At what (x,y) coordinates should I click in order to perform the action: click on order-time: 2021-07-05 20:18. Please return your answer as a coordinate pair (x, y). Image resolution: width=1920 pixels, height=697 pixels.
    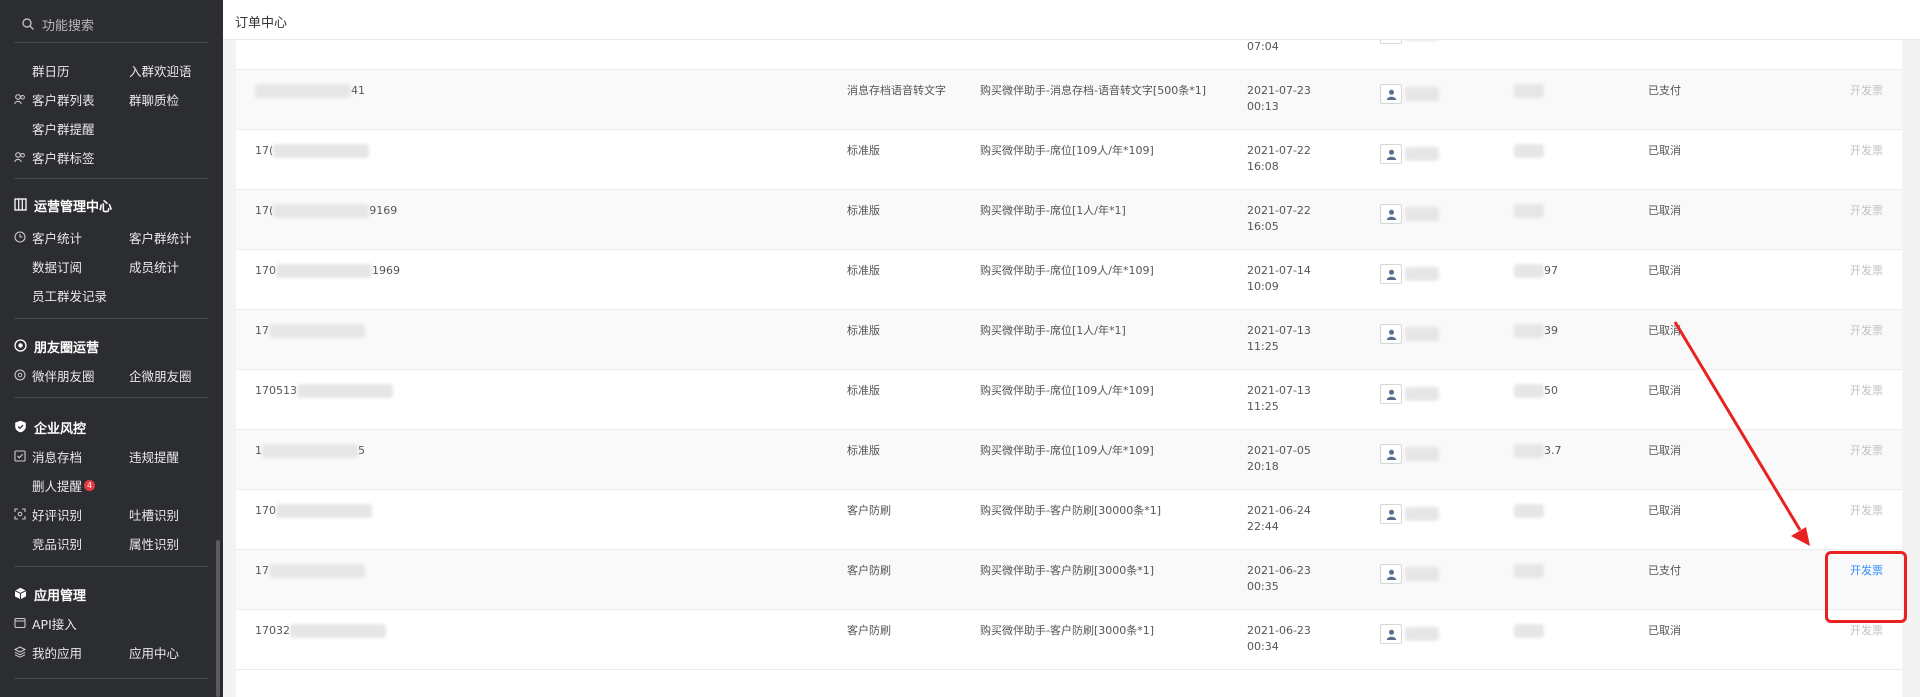
    Looking at the image, I should click on (1279, 459).